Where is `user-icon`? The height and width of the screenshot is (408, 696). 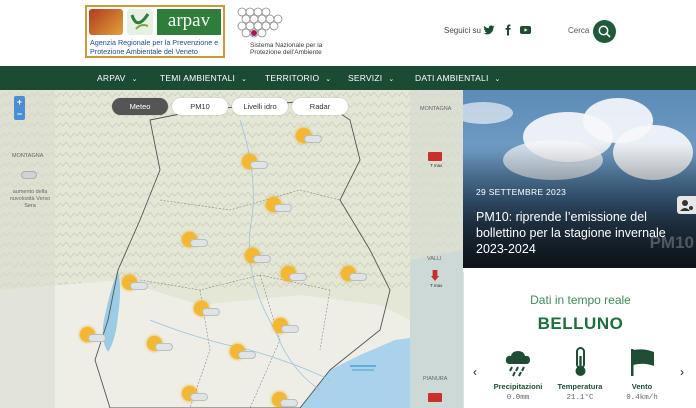 user-icon is located at coordinates (686, 205).